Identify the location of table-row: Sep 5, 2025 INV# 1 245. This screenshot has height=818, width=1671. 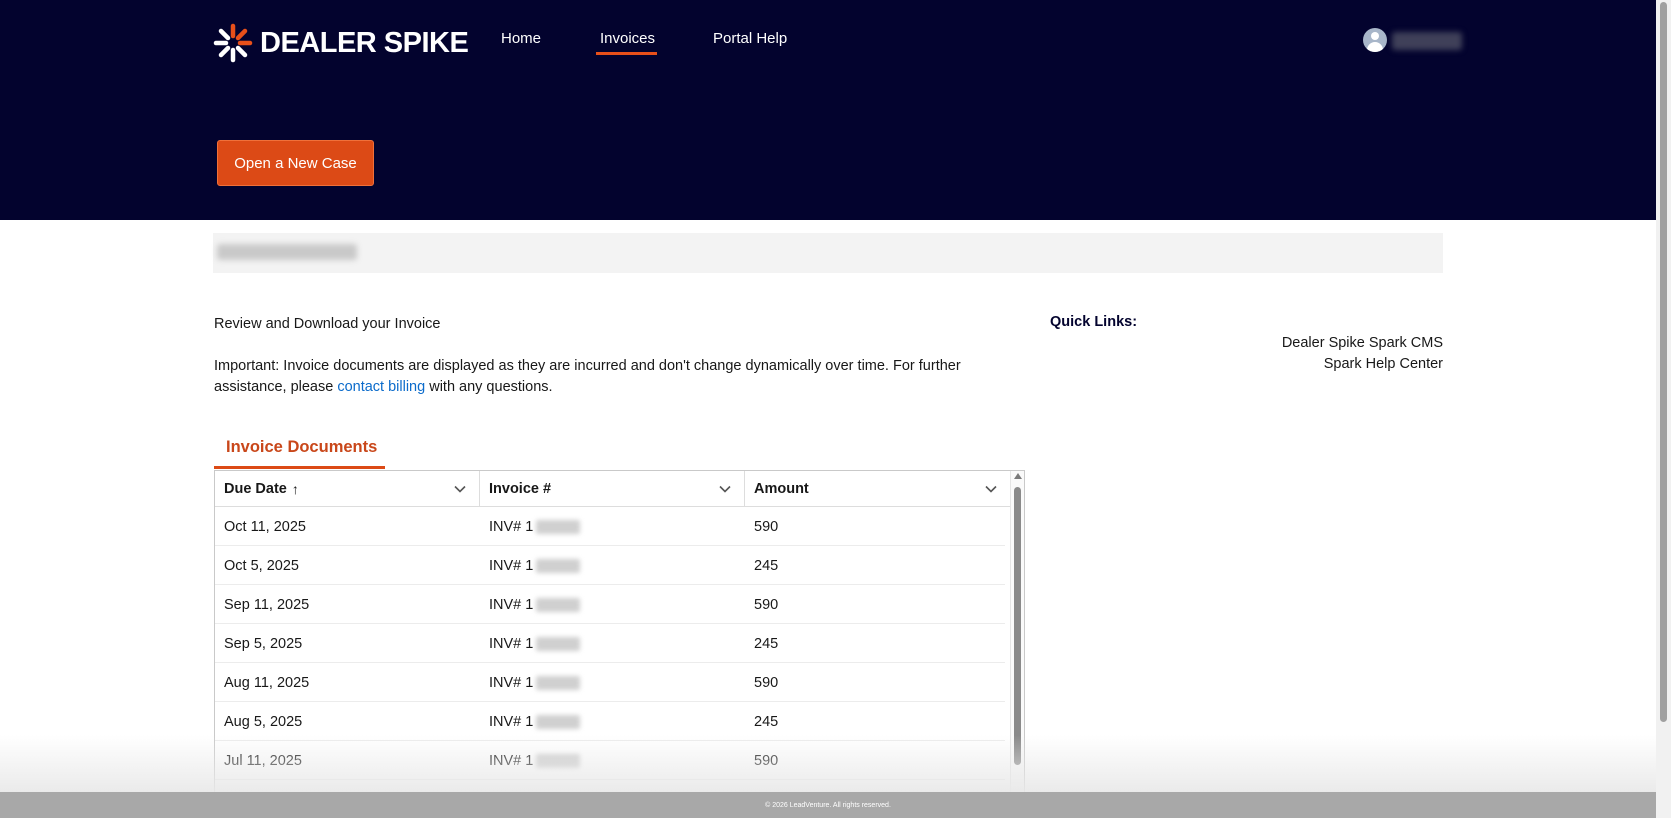
(610, 643).